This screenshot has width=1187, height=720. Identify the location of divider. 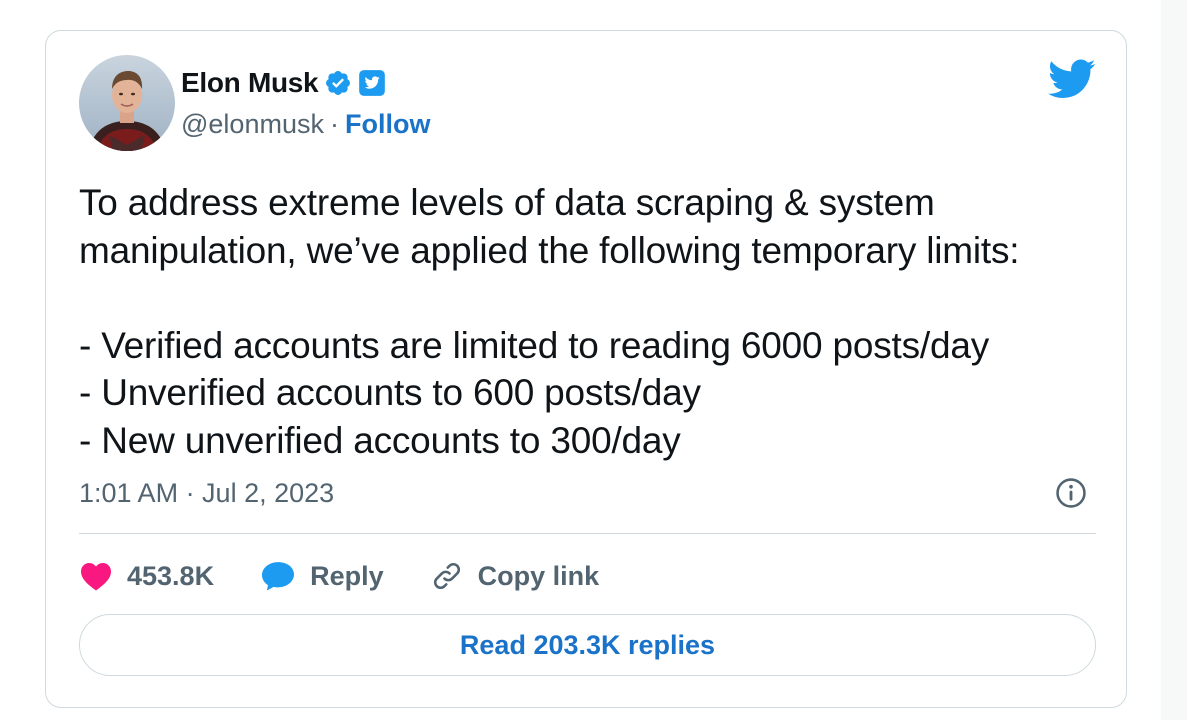
(587, 533).